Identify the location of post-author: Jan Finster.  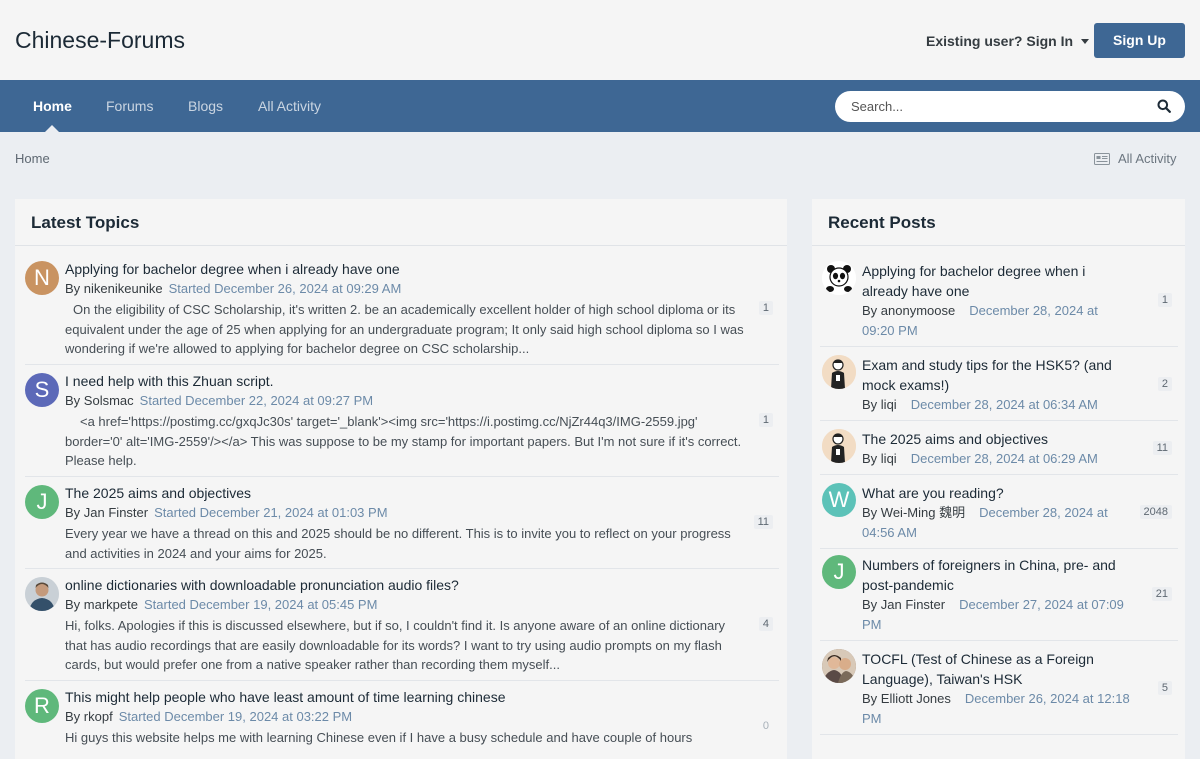
(913, 604).